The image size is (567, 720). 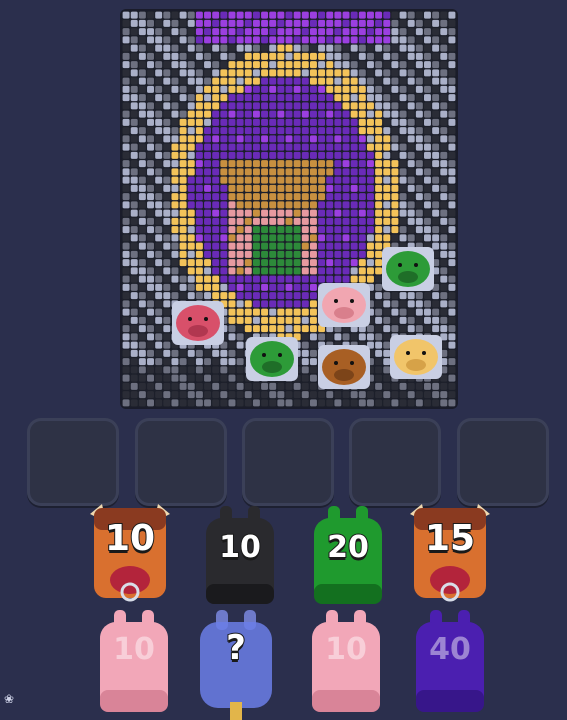 What do you see at coordinates (9, 699) in the screenshot?
I see `settings-gear-icon: ❀` at bounding box center [9, 699].